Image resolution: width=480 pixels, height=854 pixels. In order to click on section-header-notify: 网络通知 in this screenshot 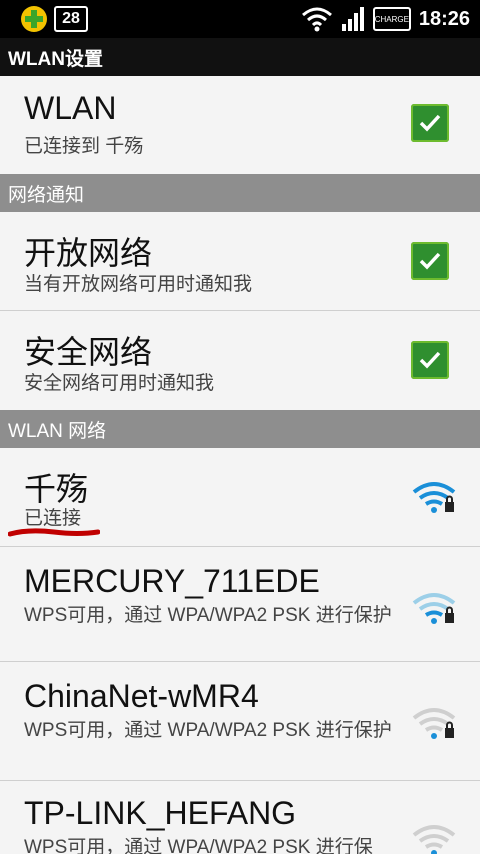, I will do `click(240, 193)`.